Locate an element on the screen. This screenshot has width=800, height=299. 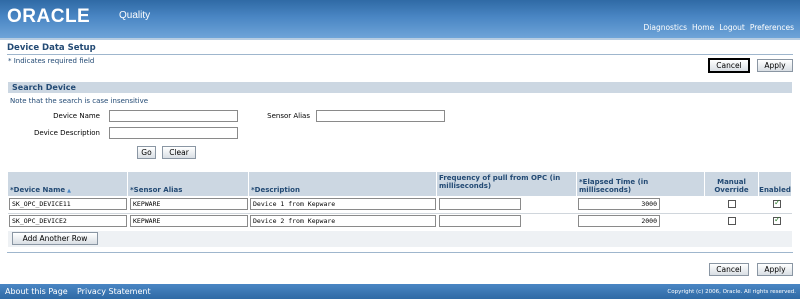
description-cell: Device 1 from Kepware is located at coordinates (343, 204).